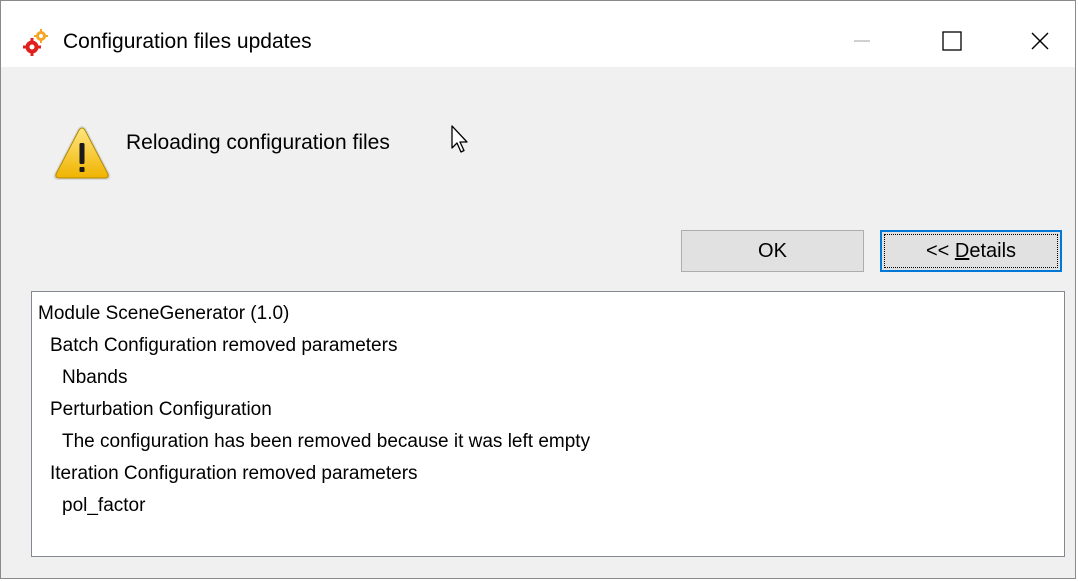  What do you see at coordinates (258, 142) in the screenshot?
I see `dialog-message: Reloading configuration files` at bounding box center [258, 142].